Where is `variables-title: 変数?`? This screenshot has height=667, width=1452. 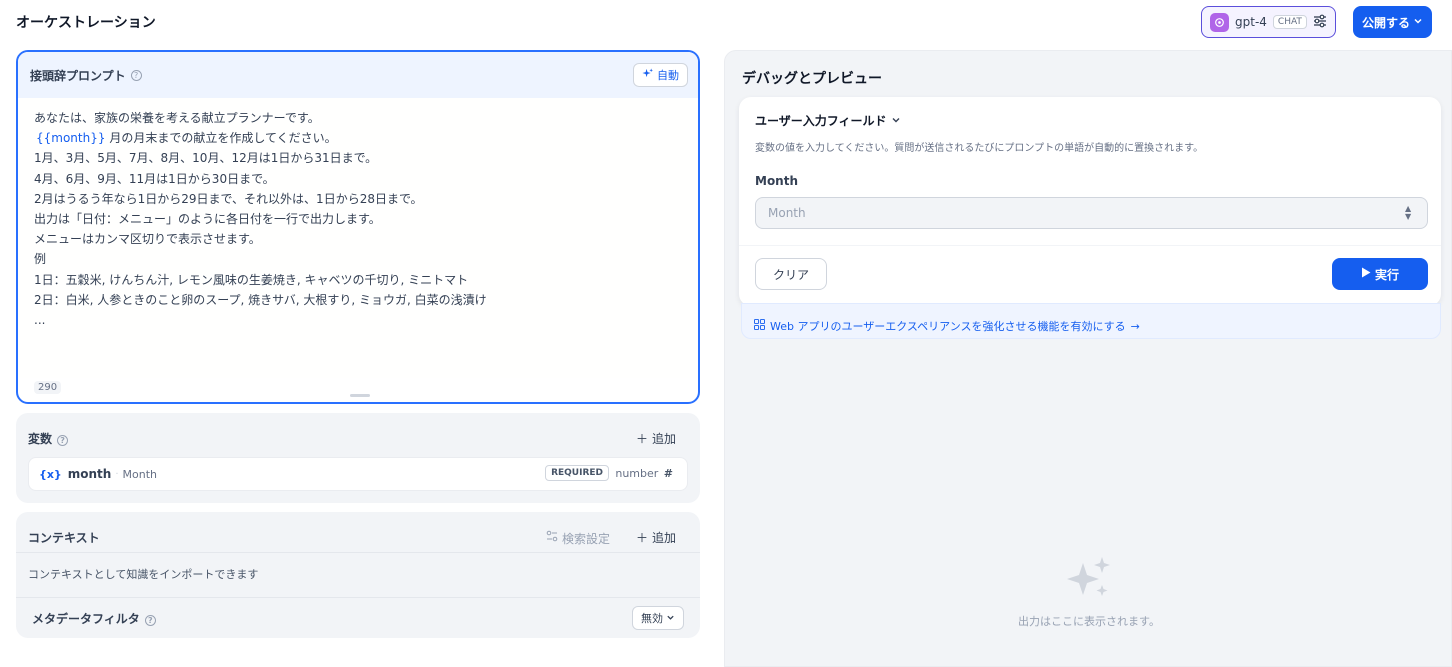 variables-title: 変数? is located at coordinates (48, 438).